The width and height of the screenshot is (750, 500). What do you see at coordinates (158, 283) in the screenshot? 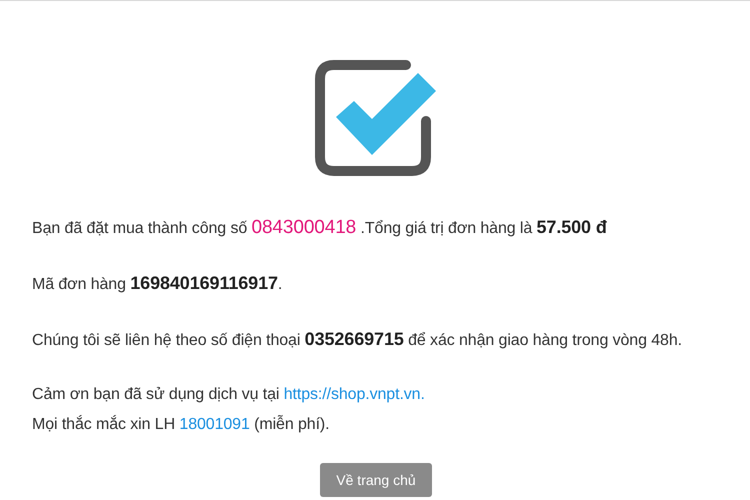
I see `message-text: Mã đơn hàng 169840169116917.` at bounding box center [158, 283].